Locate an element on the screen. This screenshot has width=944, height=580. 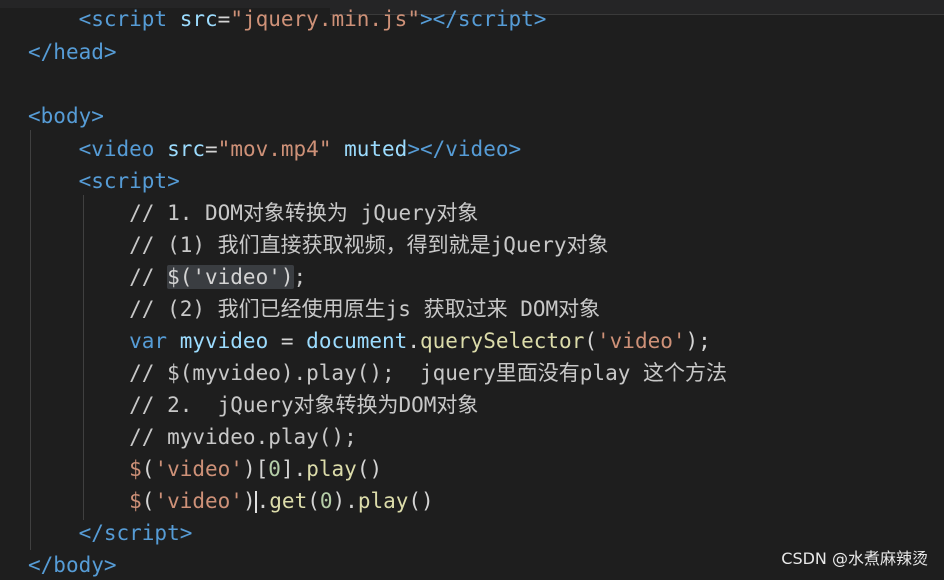
code-token: ; is located at coordinates (300, 277).